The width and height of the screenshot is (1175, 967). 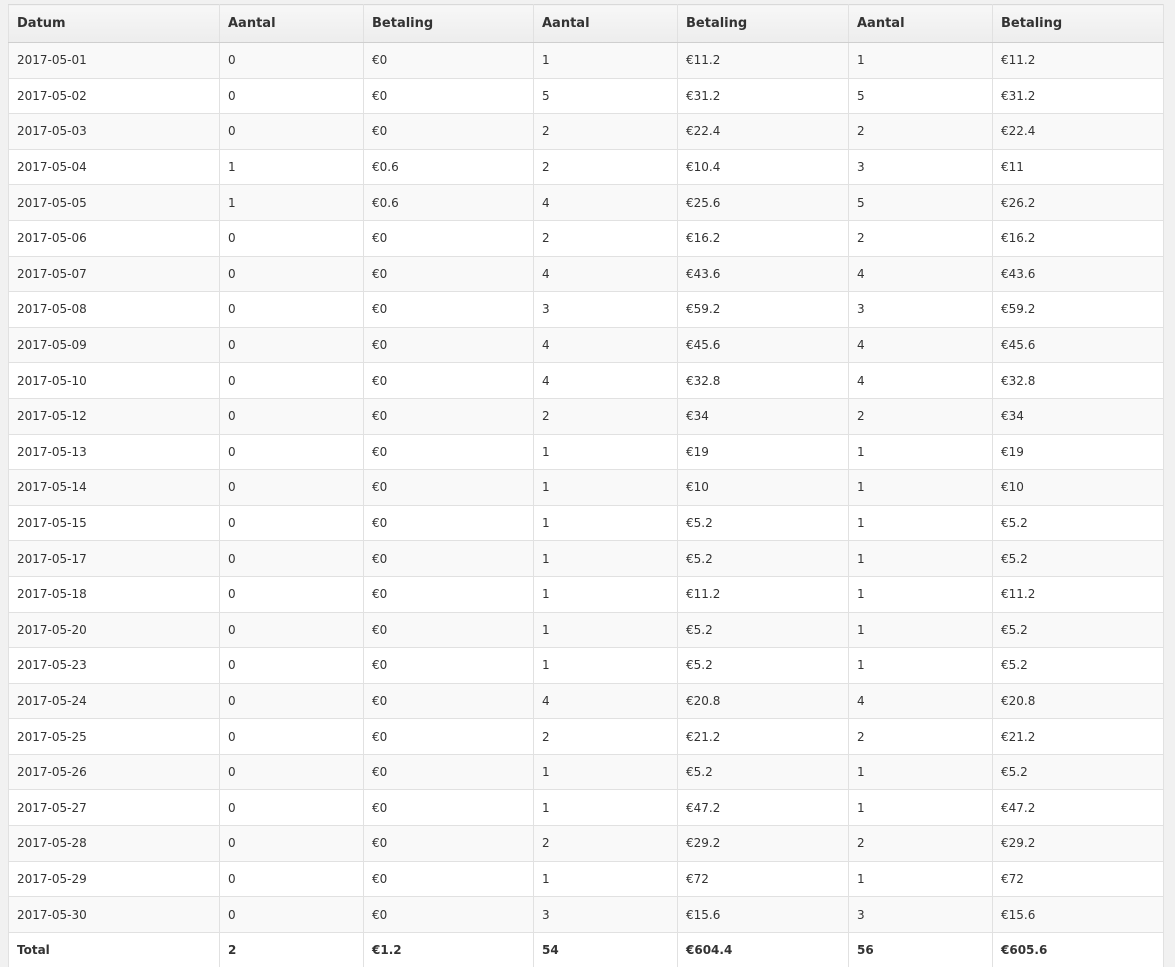 I want to click on total-cell: 2, so click(x=291, y=949).